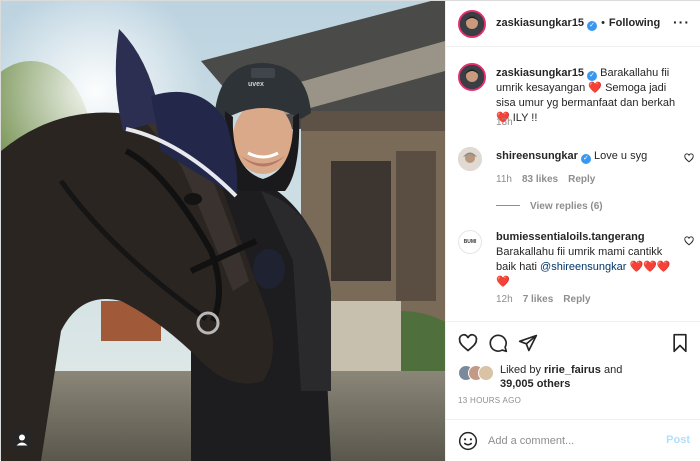 This screenshot has width=700, height=461. Describe the element at coordinates (468, 441) in the screenshot. I see `emoji-icon` at that location.